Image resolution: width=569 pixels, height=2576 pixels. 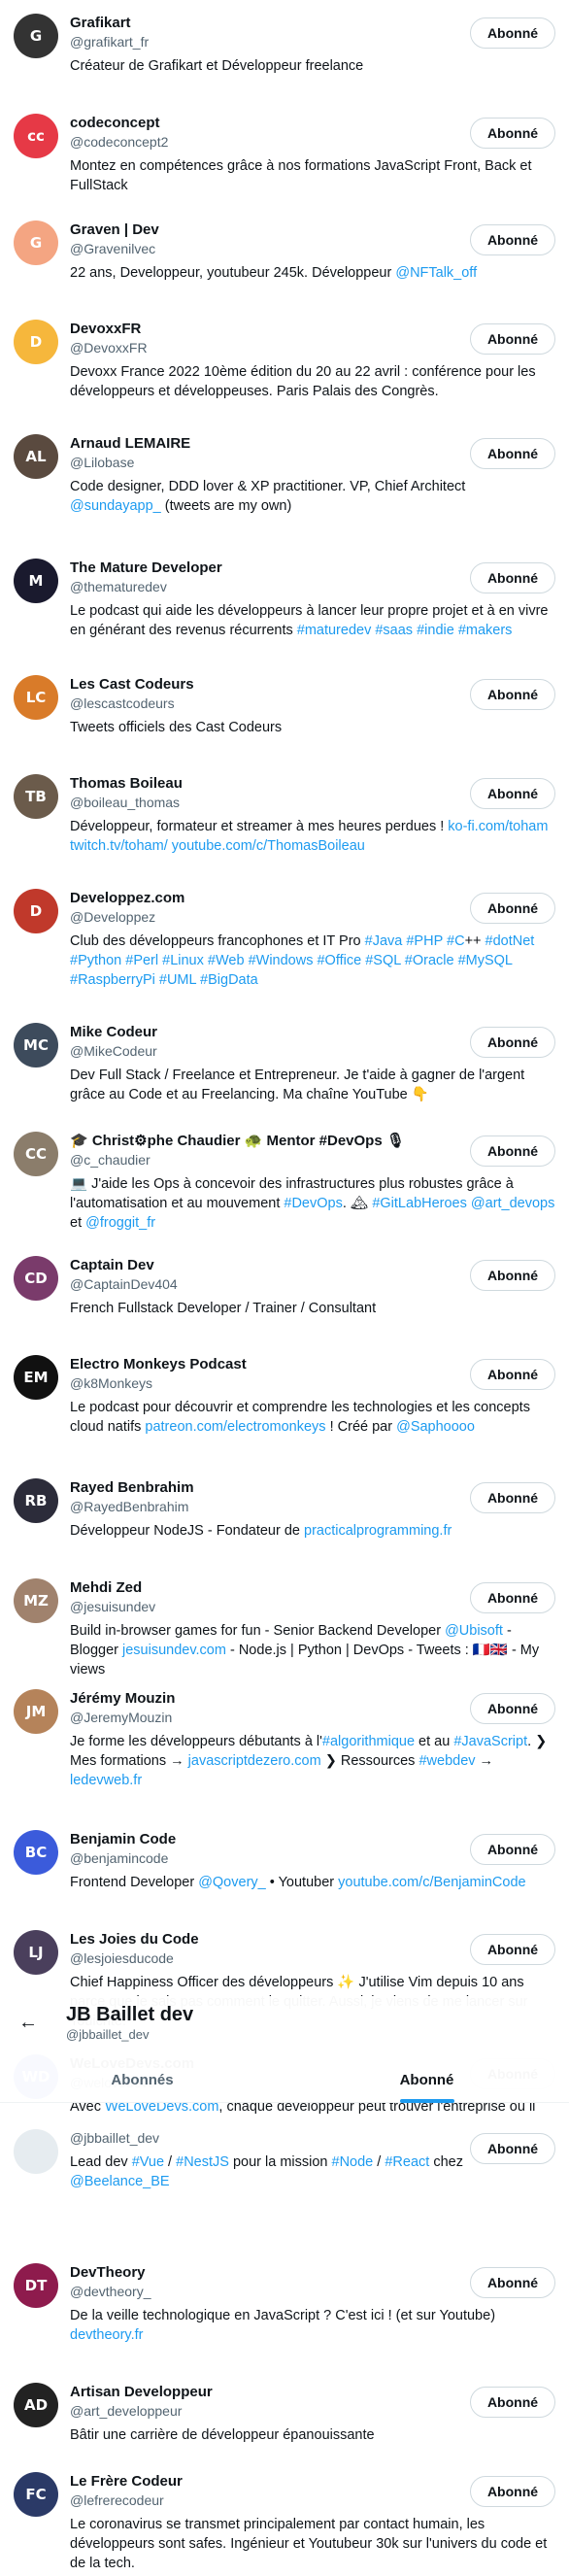 What do you see at coordinates (259, 123) in the screenshot?
I see `user-name: codeconcept` at bounding box center [259, 123].